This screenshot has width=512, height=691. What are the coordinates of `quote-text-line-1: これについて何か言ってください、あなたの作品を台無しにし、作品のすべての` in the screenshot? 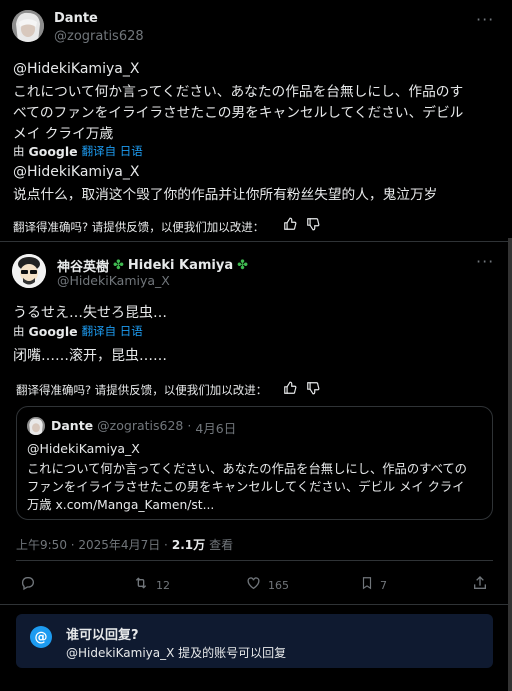 It's located at (247, 469).